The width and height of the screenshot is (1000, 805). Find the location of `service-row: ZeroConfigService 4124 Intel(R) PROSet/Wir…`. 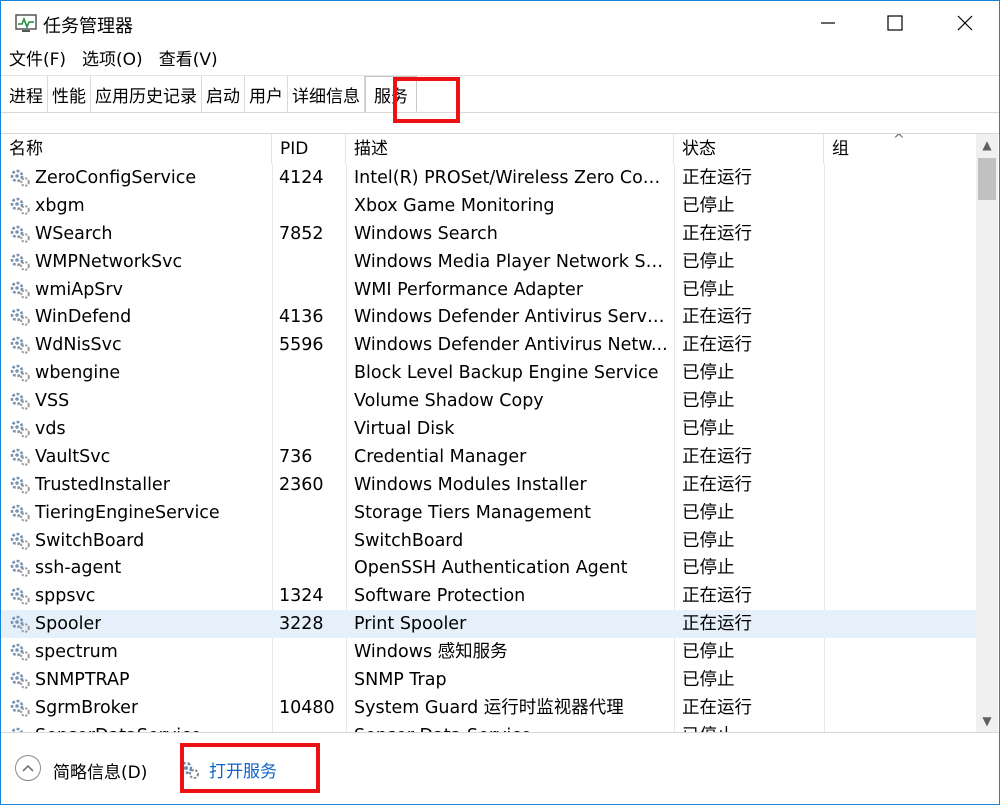

service-row: ZeroConfigService 4124 Intel(R) PROSet/Wir… is located at coordinates (488, 178).